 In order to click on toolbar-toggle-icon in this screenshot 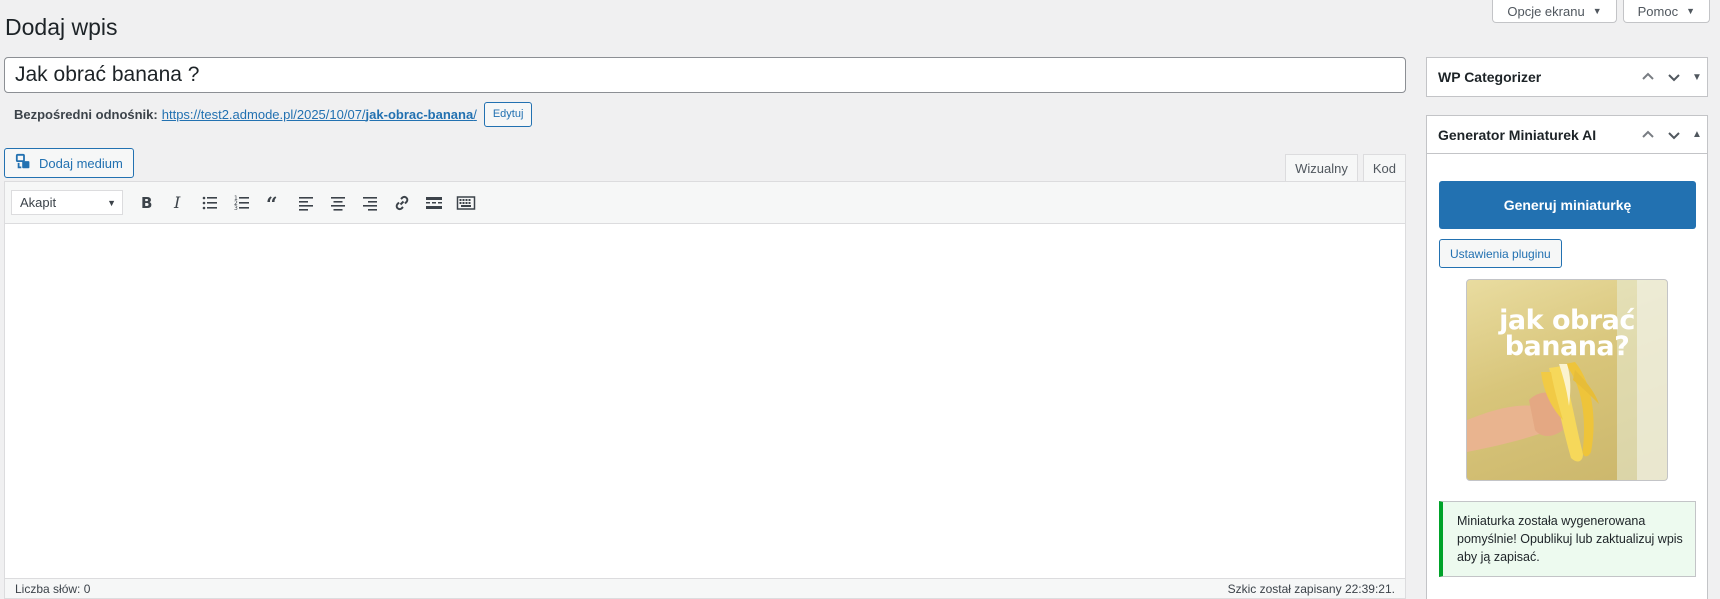, I will do `click(466, 203)`.